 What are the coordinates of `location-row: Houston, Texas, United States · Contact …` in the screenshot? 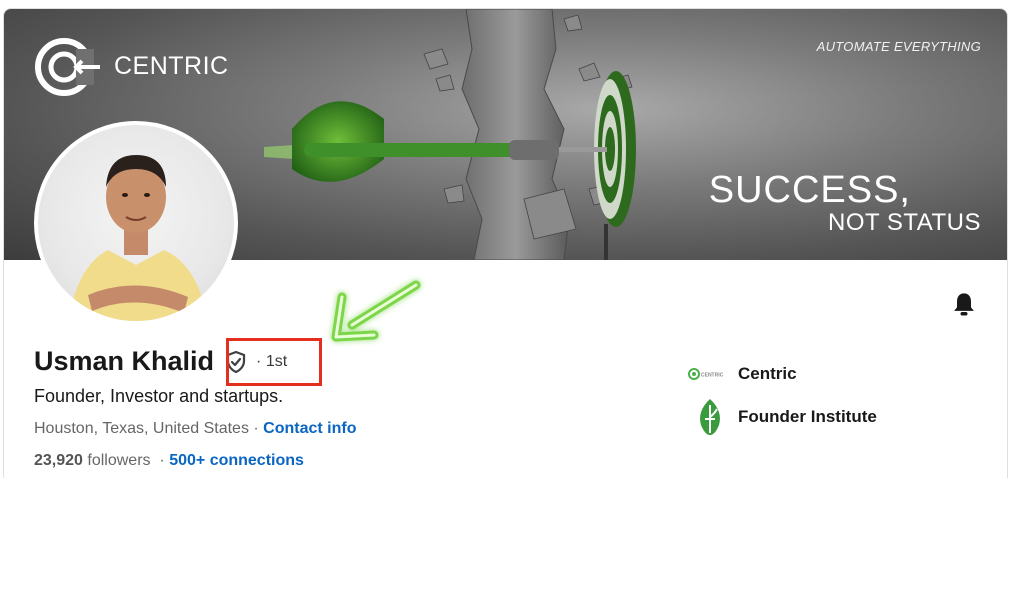 It's located at (195, 429).